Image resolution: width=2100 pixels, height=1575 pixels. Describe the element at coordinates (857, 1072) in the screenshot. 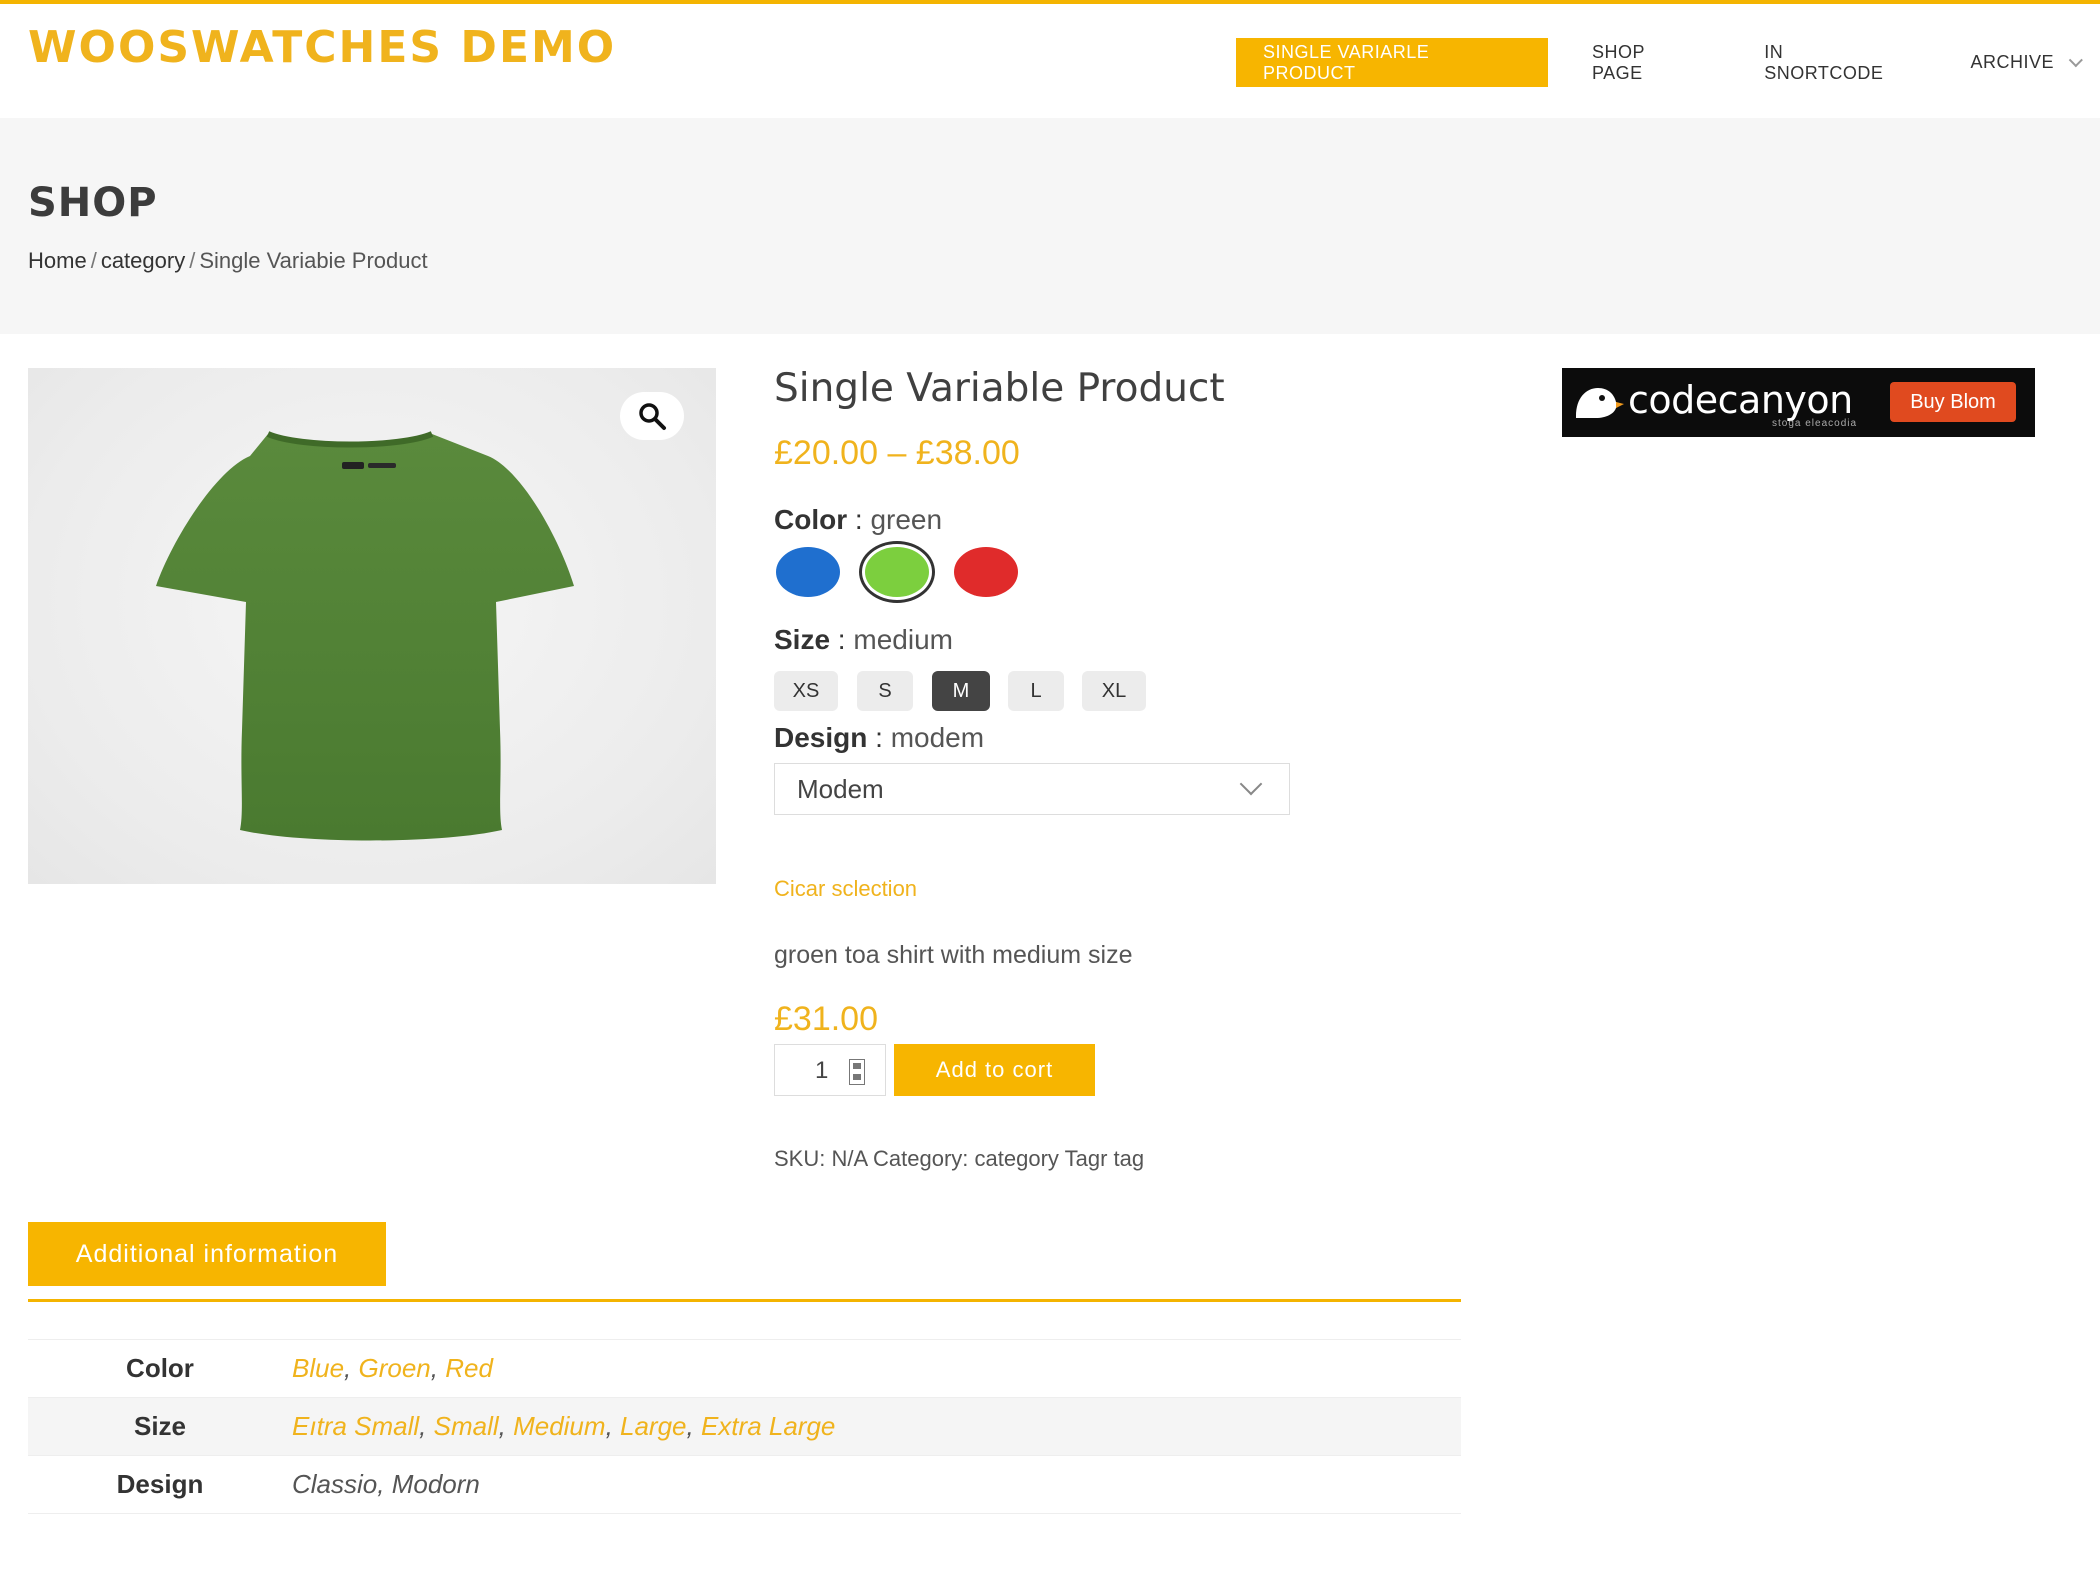

I see `spinner-icon` at that location.